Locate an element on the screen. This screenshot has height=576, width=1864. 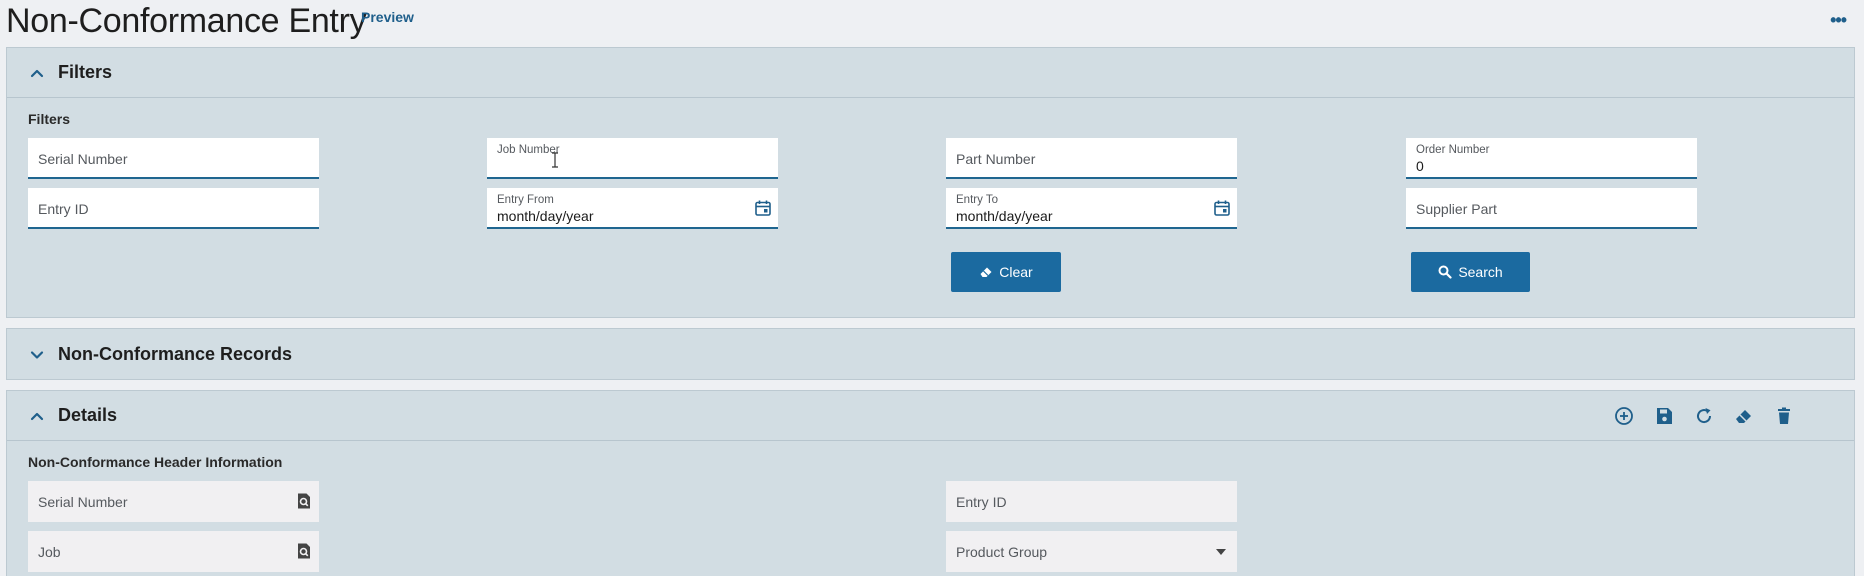
entry-from-date-input: Entry From month/day/year is located at coordinates (632, 208).